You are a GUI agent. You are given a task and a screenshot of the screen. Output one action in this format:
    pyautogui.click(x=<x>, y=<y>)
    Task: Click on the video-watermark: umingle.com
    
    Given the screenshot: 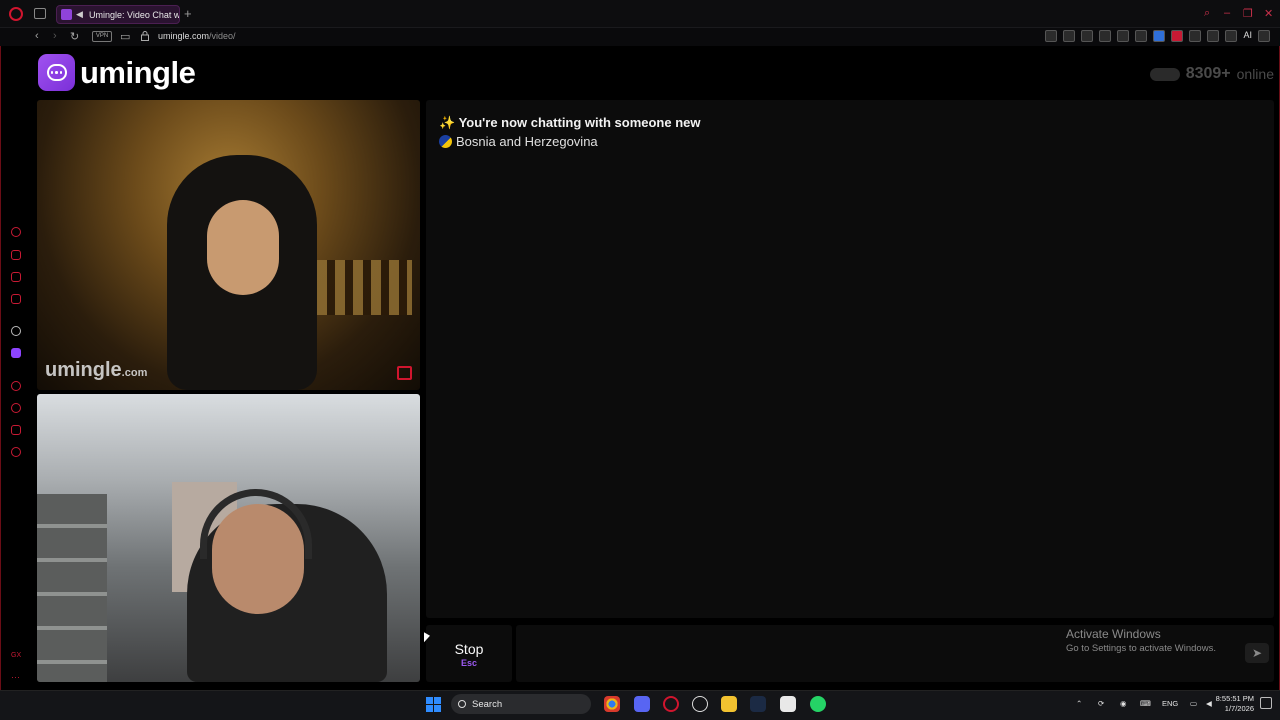 What is the action you would take?
    pyautogui.click(x=96, y=370)
    